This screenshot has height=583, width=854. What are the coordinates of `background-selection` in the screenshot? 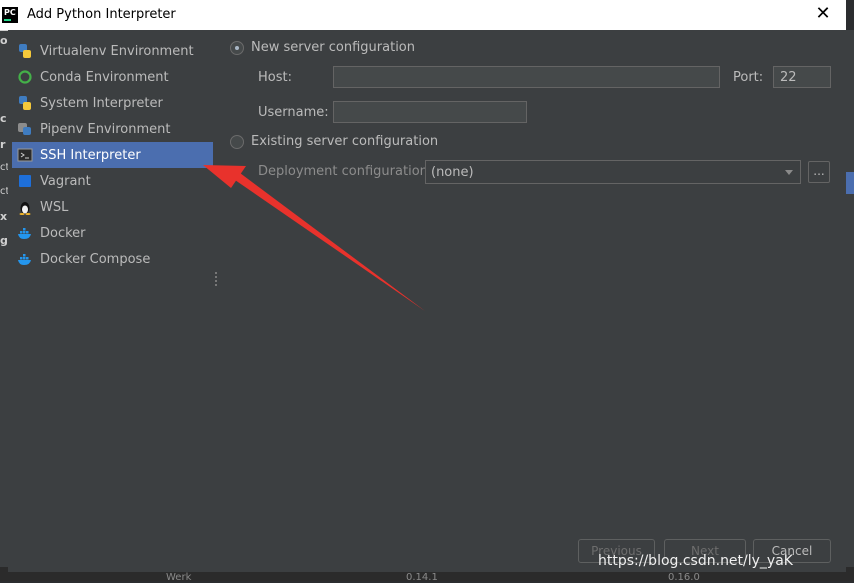 It's located at (850, 183).